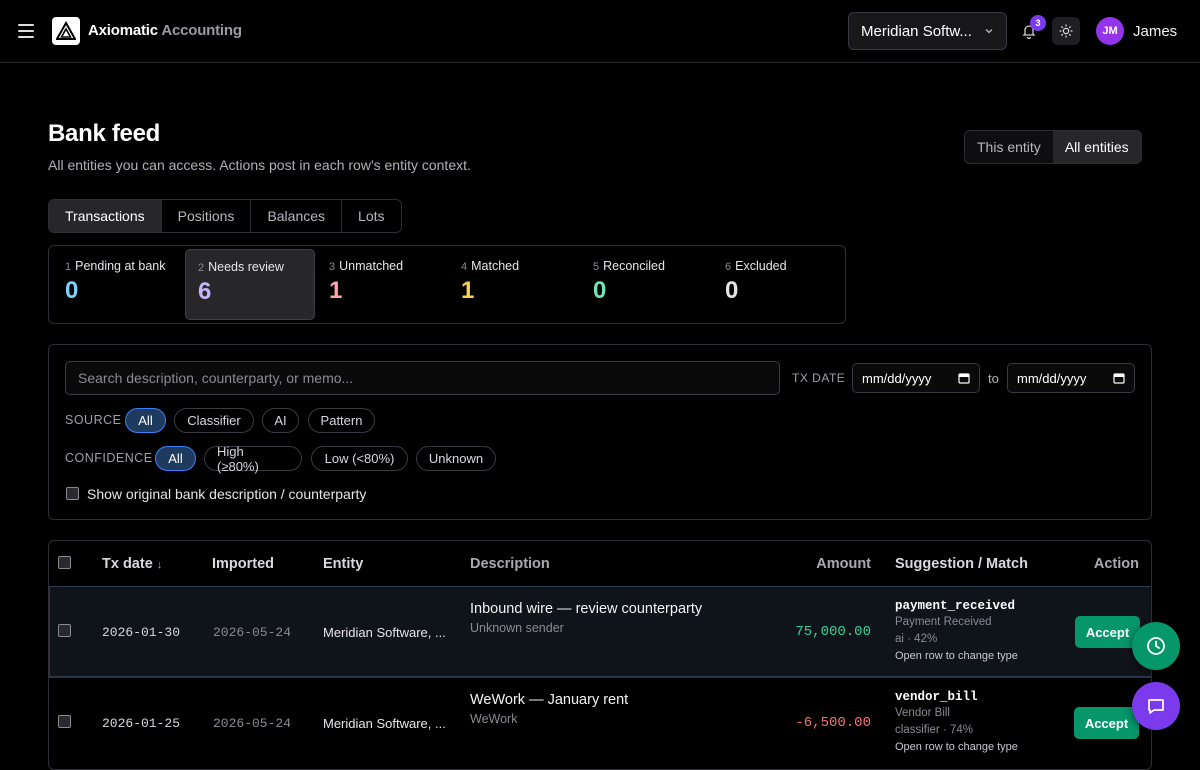 This screenshot has width=1200, height=770. I want to click on status-label: 1 Pending at bank, so click(118, 266).